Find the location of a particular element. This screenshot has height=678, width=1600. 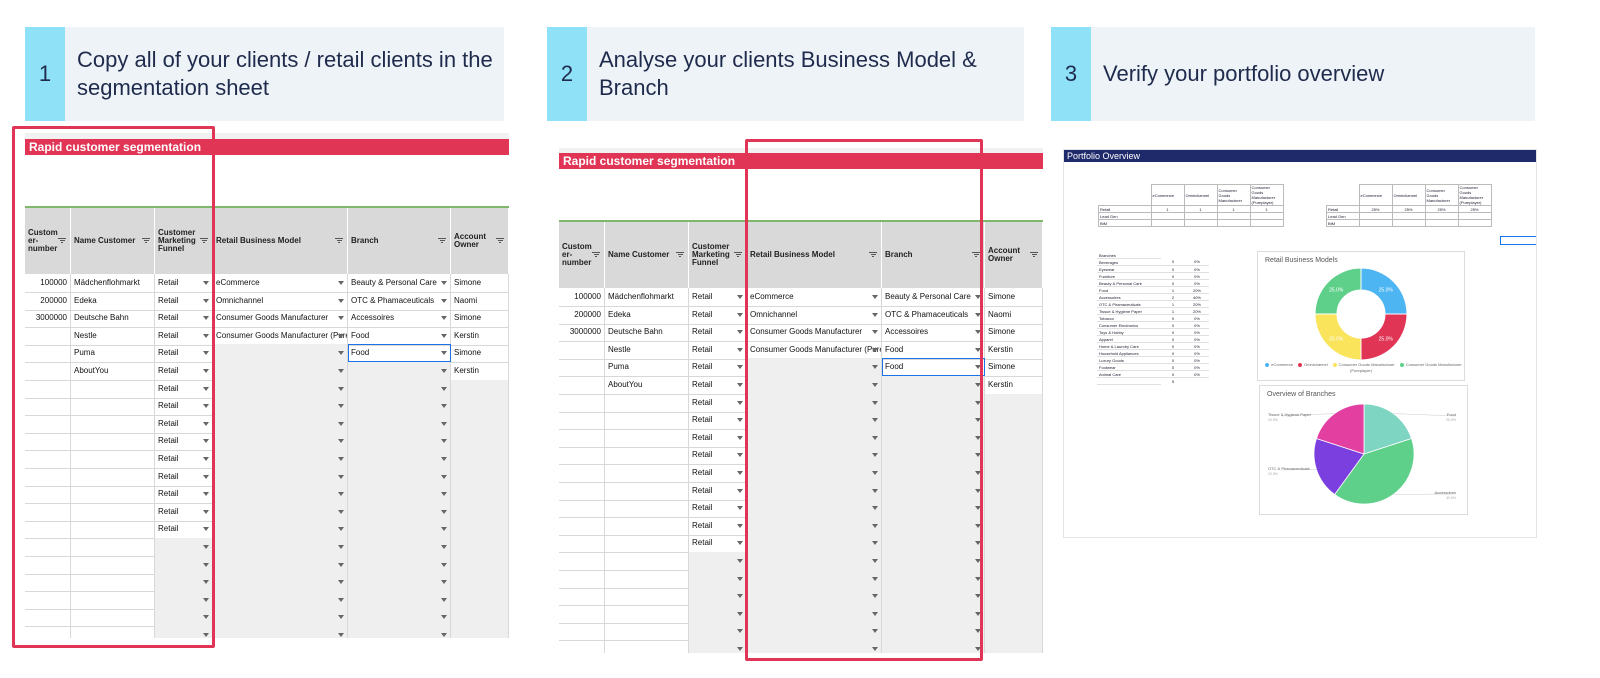

model-cell: eCommerce is located at coordinates (280, 283).